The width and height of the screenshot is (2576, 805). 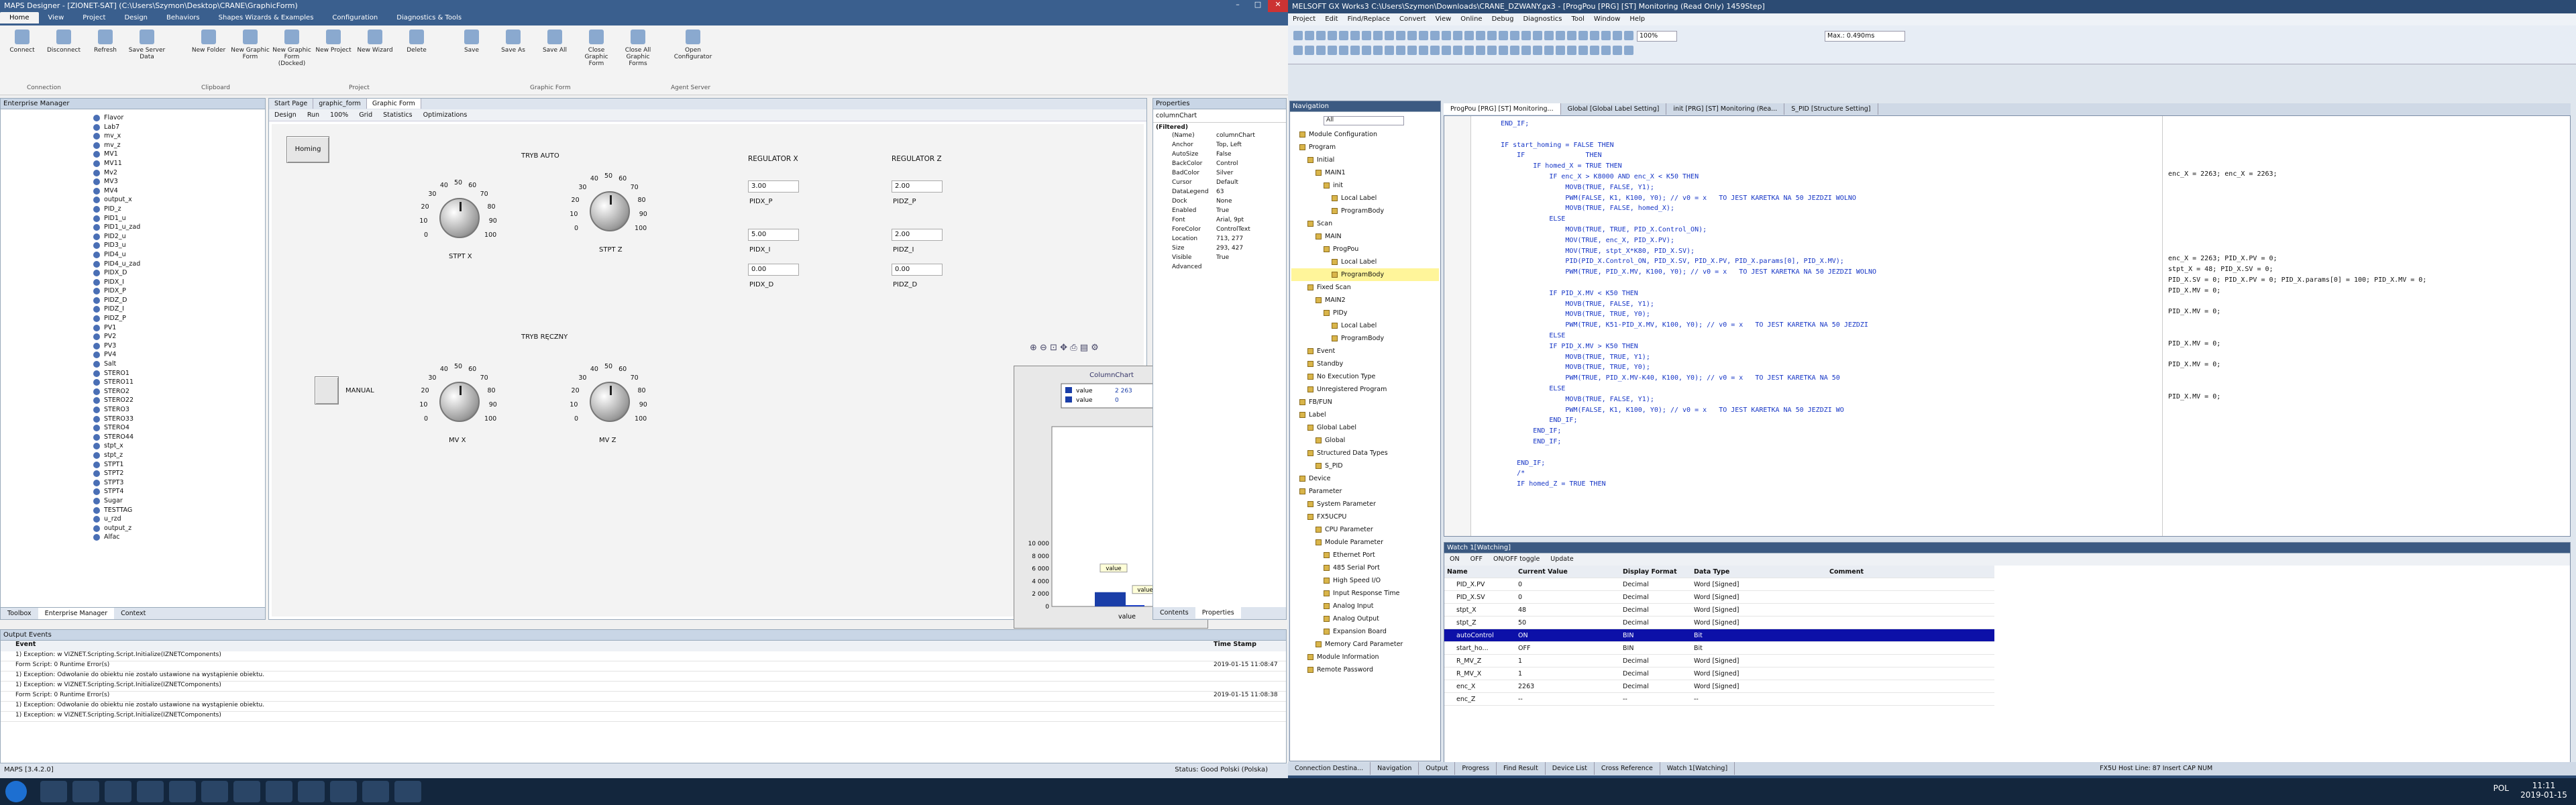 I want to click on menu-item: Help, so click(x=1637, y=19).